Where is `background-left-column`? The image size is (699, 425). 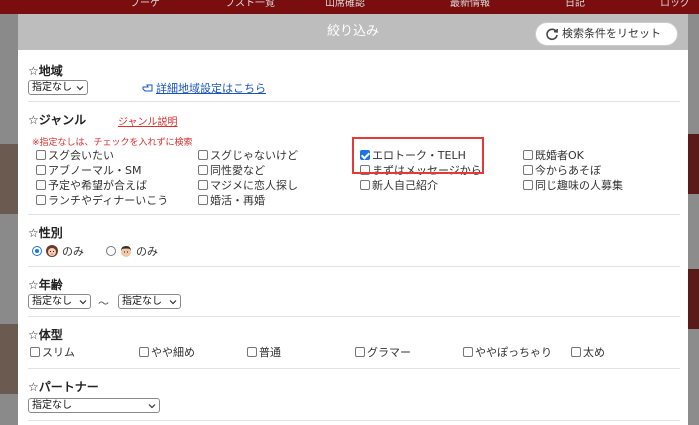 background-left-column is located at coordinates (9, 219).